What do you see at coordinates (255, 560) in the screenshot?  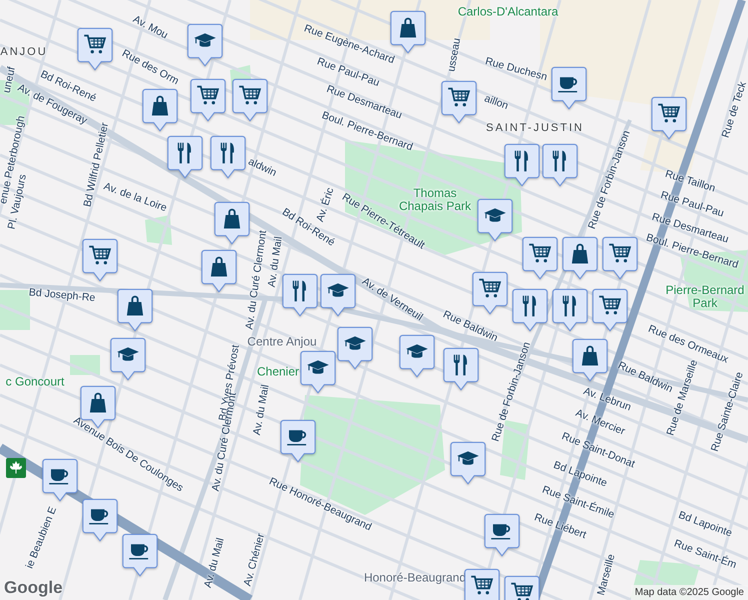 I see `street-label: Av. Chénier` at bounding box center [255, 560].